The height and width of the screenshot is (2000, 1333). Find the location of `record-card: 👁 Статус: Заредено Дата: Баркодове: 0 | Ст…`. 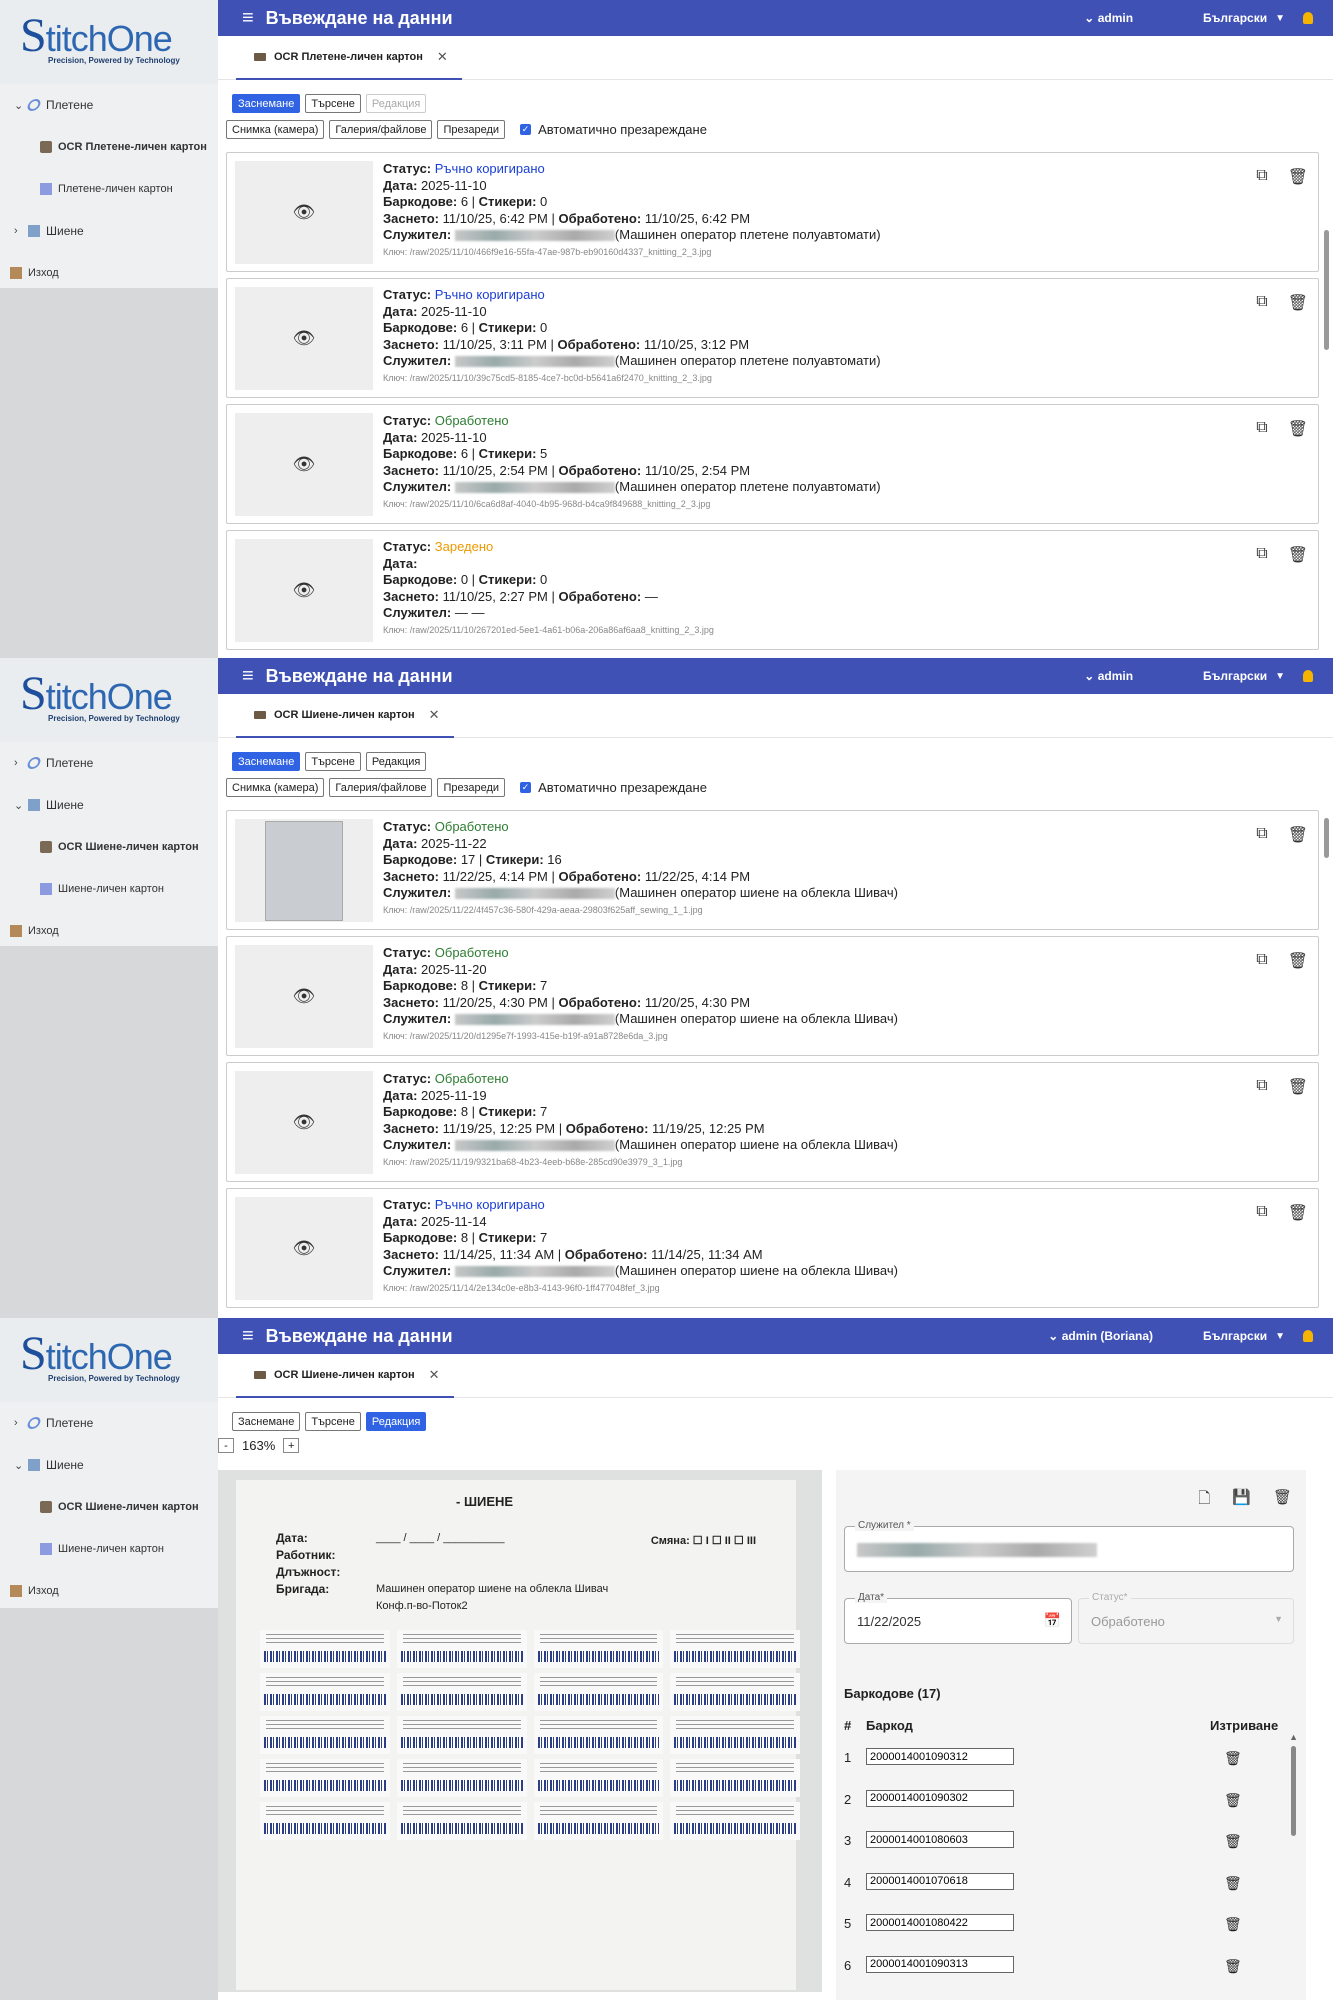

record-card: 👁 Статус: Заредено Дата: Баркодове: 0 | Ст… is located at coordinates (772, 590).